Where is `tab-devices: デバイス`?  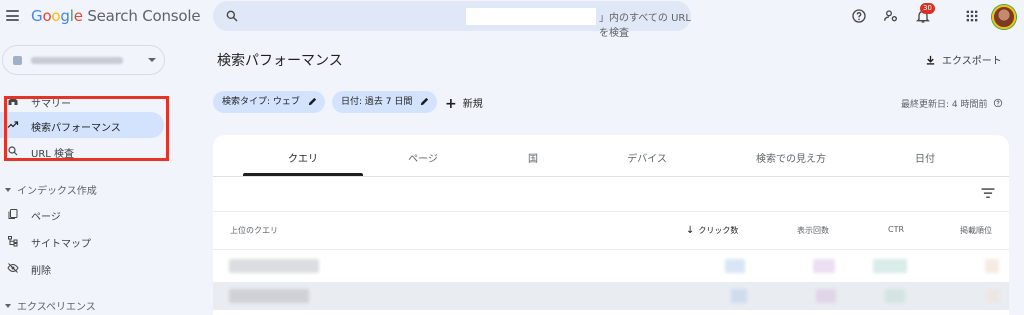
tab-devices: デバイス is located at coordinates (647, 157).